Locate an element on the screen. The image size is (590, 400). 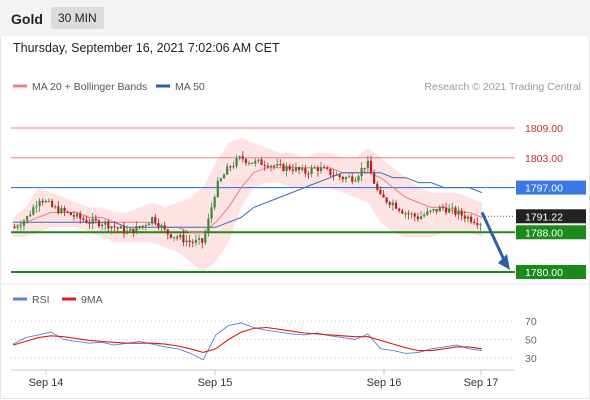
rsi-ma-line is located at coordinates (247, 339).